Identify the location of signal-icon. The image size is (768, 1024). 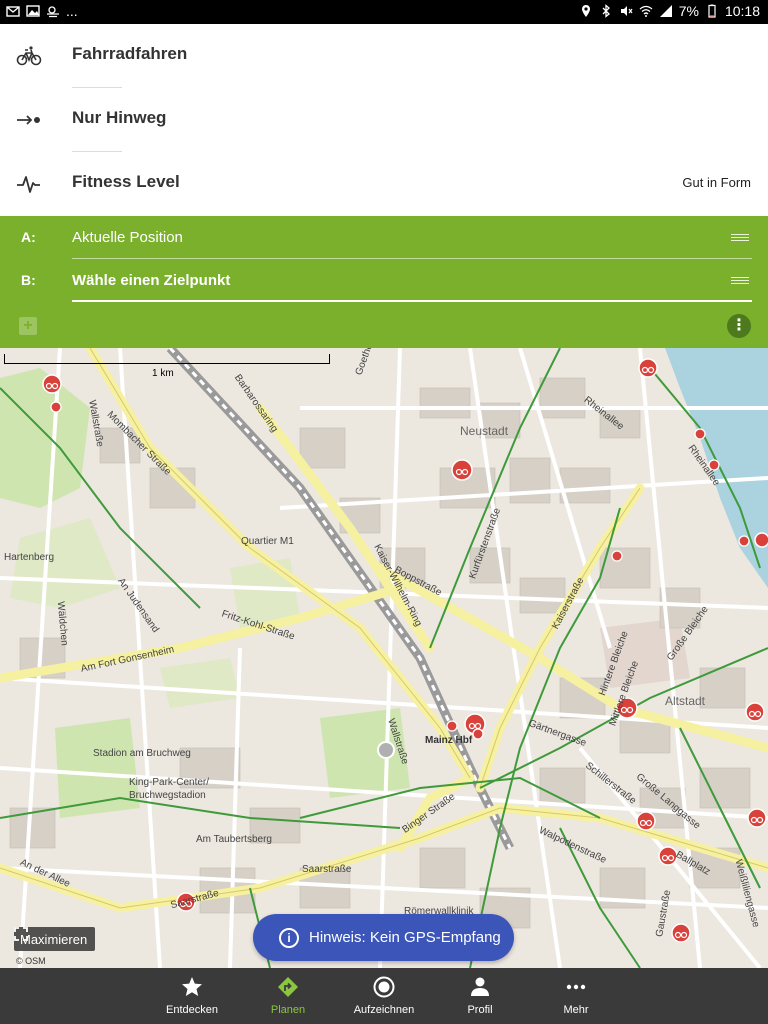
(665, 11).